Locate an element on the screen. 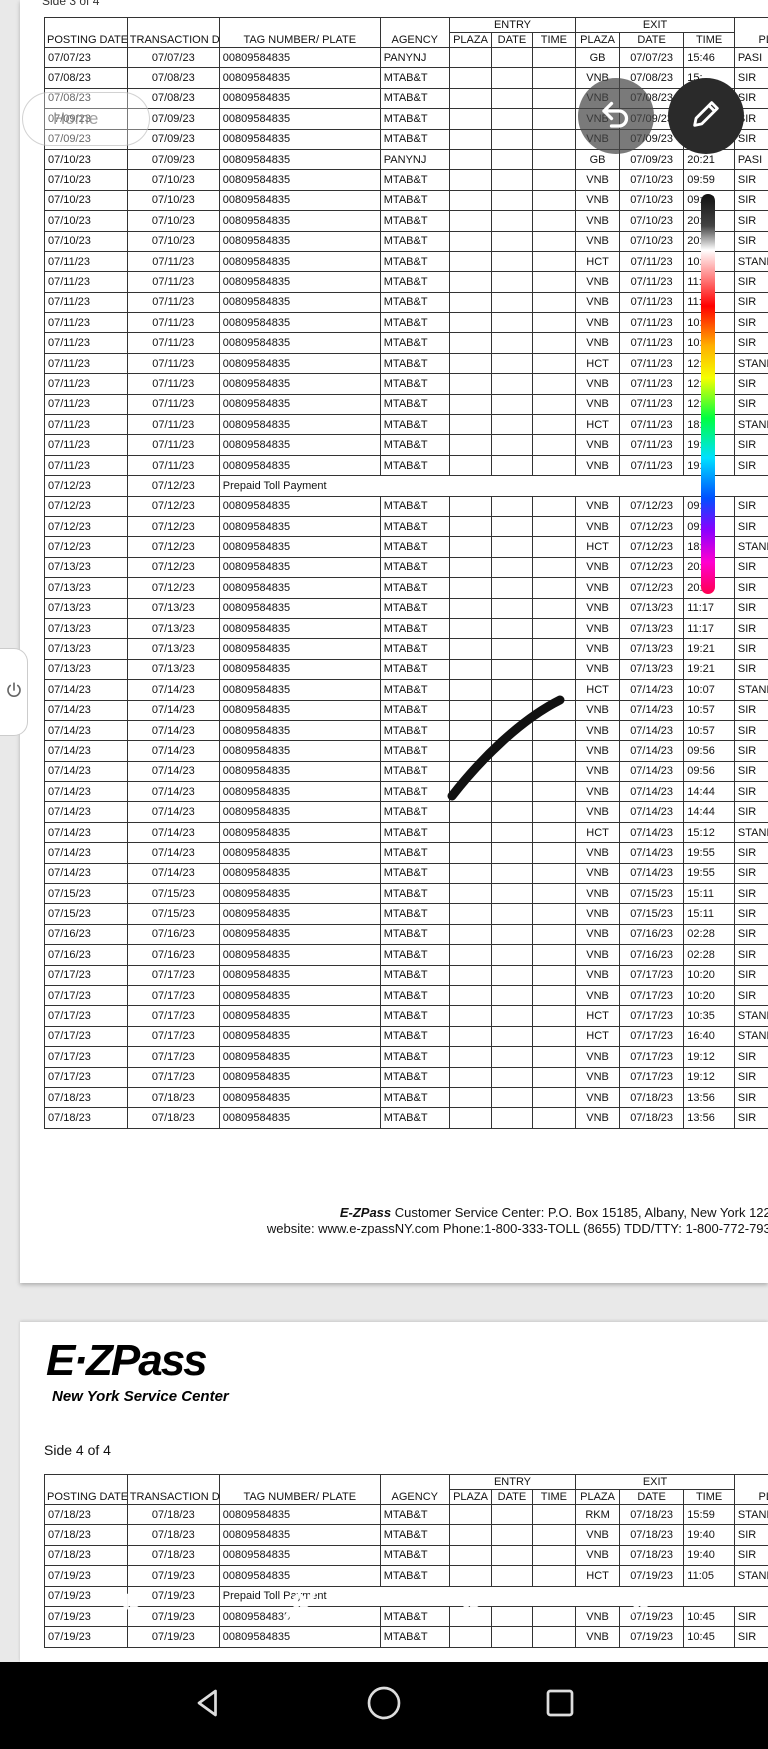  back-triangle-icon is located at coordinates (208, 1705).